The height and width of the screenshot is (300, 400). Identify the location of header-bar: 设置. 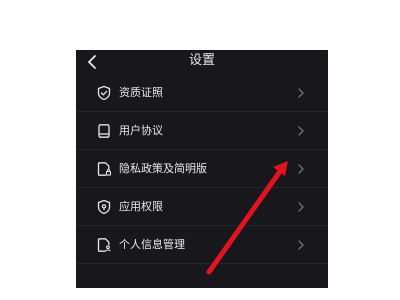
(202, 62).